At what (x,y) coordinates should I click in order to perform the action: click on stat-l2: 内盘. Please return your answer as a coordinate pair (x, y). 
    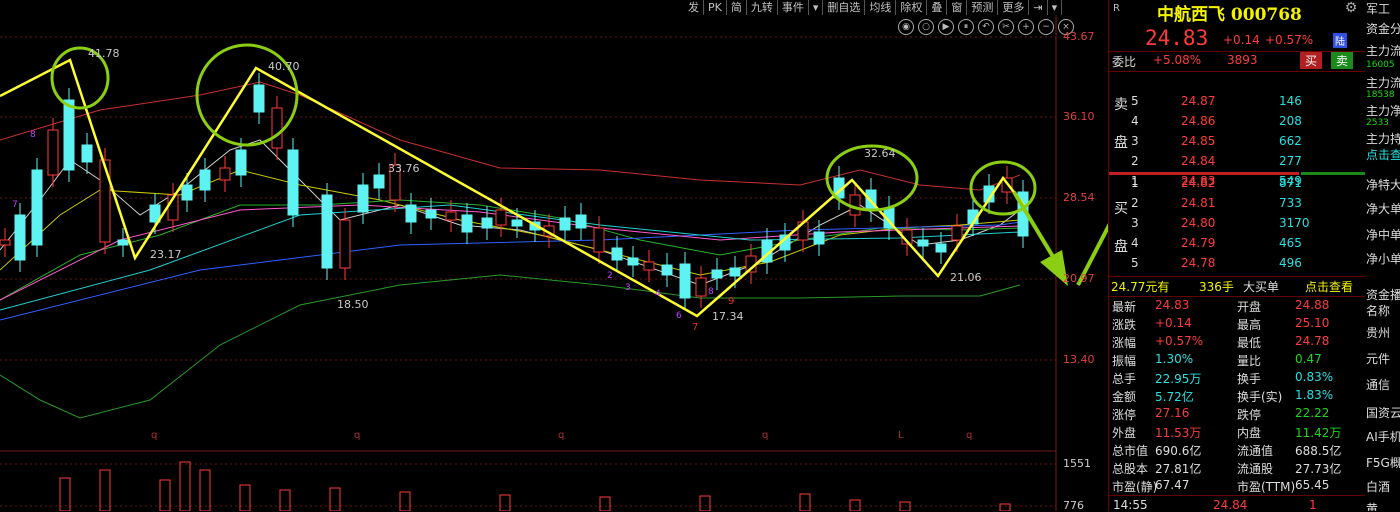
    Looking at the image, I should click on (1249, 433).